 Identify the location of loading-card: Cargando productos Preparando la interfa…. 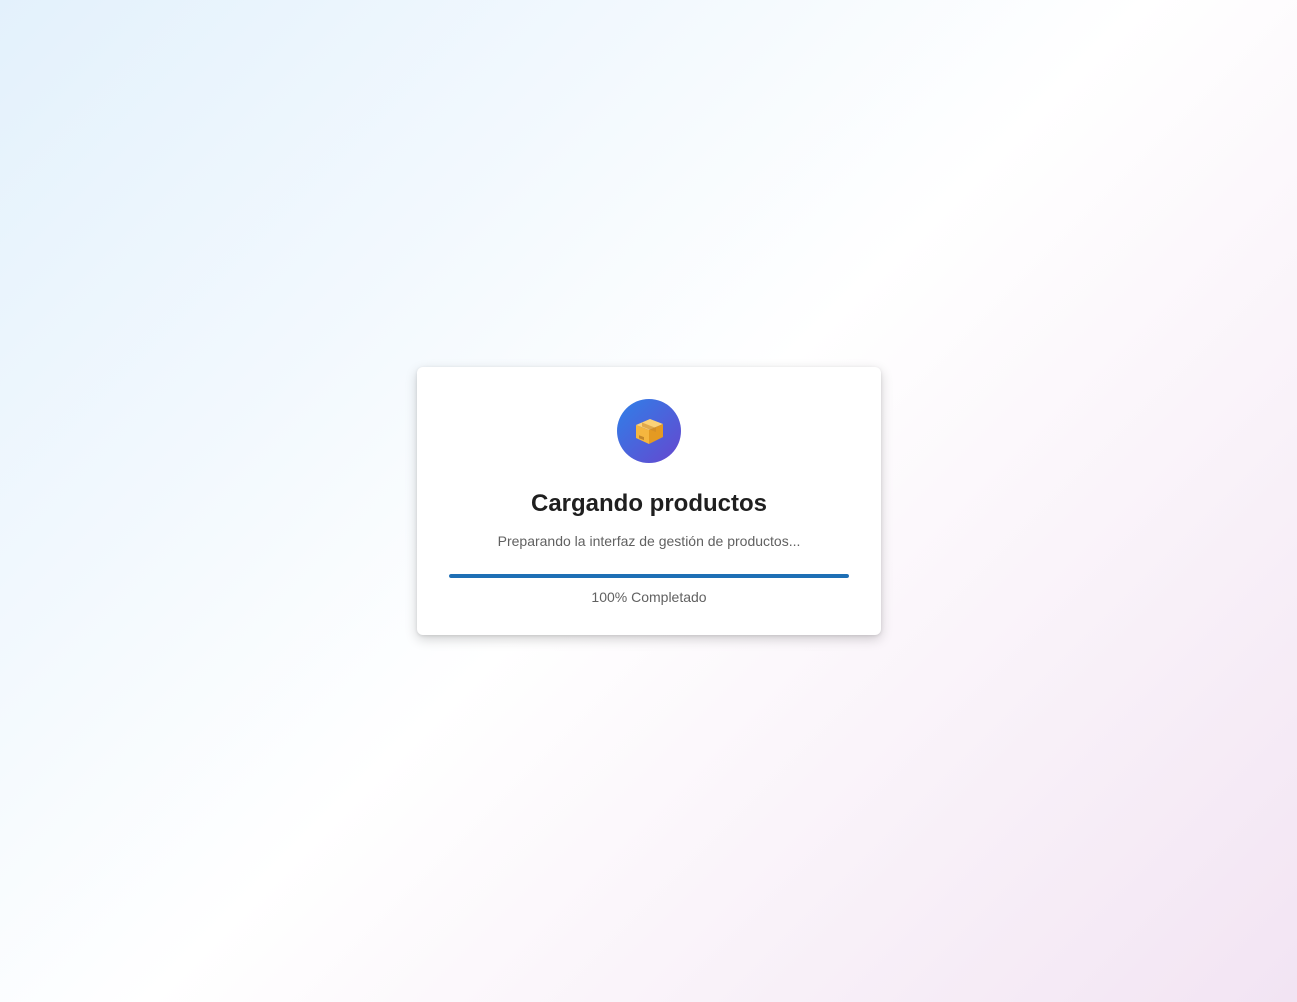
(649, 501).